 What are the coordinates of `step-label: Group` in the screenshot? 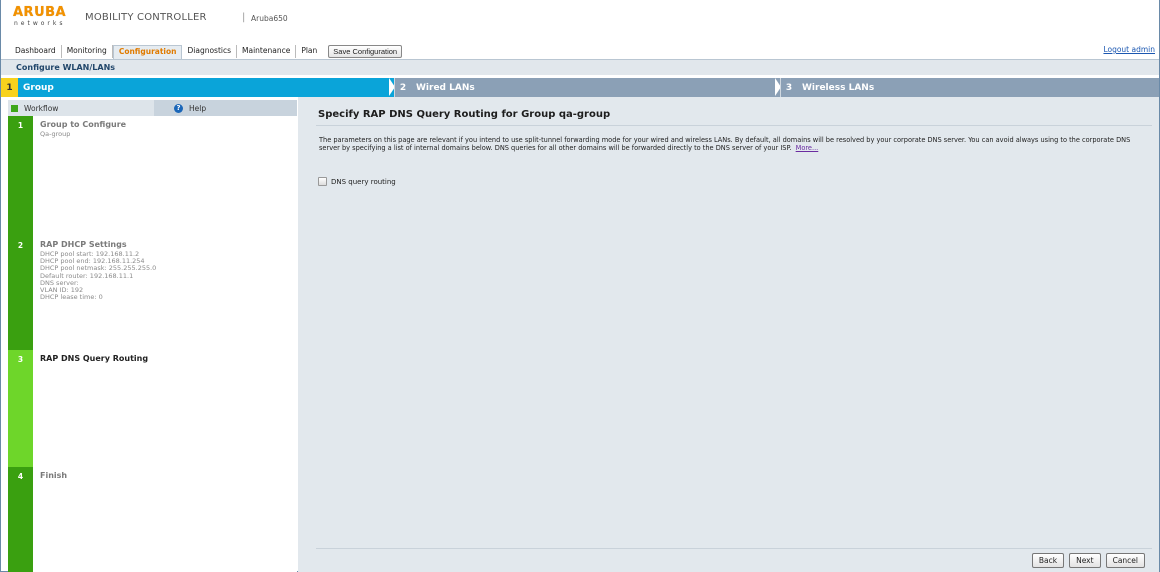 It's located at (38, 87).